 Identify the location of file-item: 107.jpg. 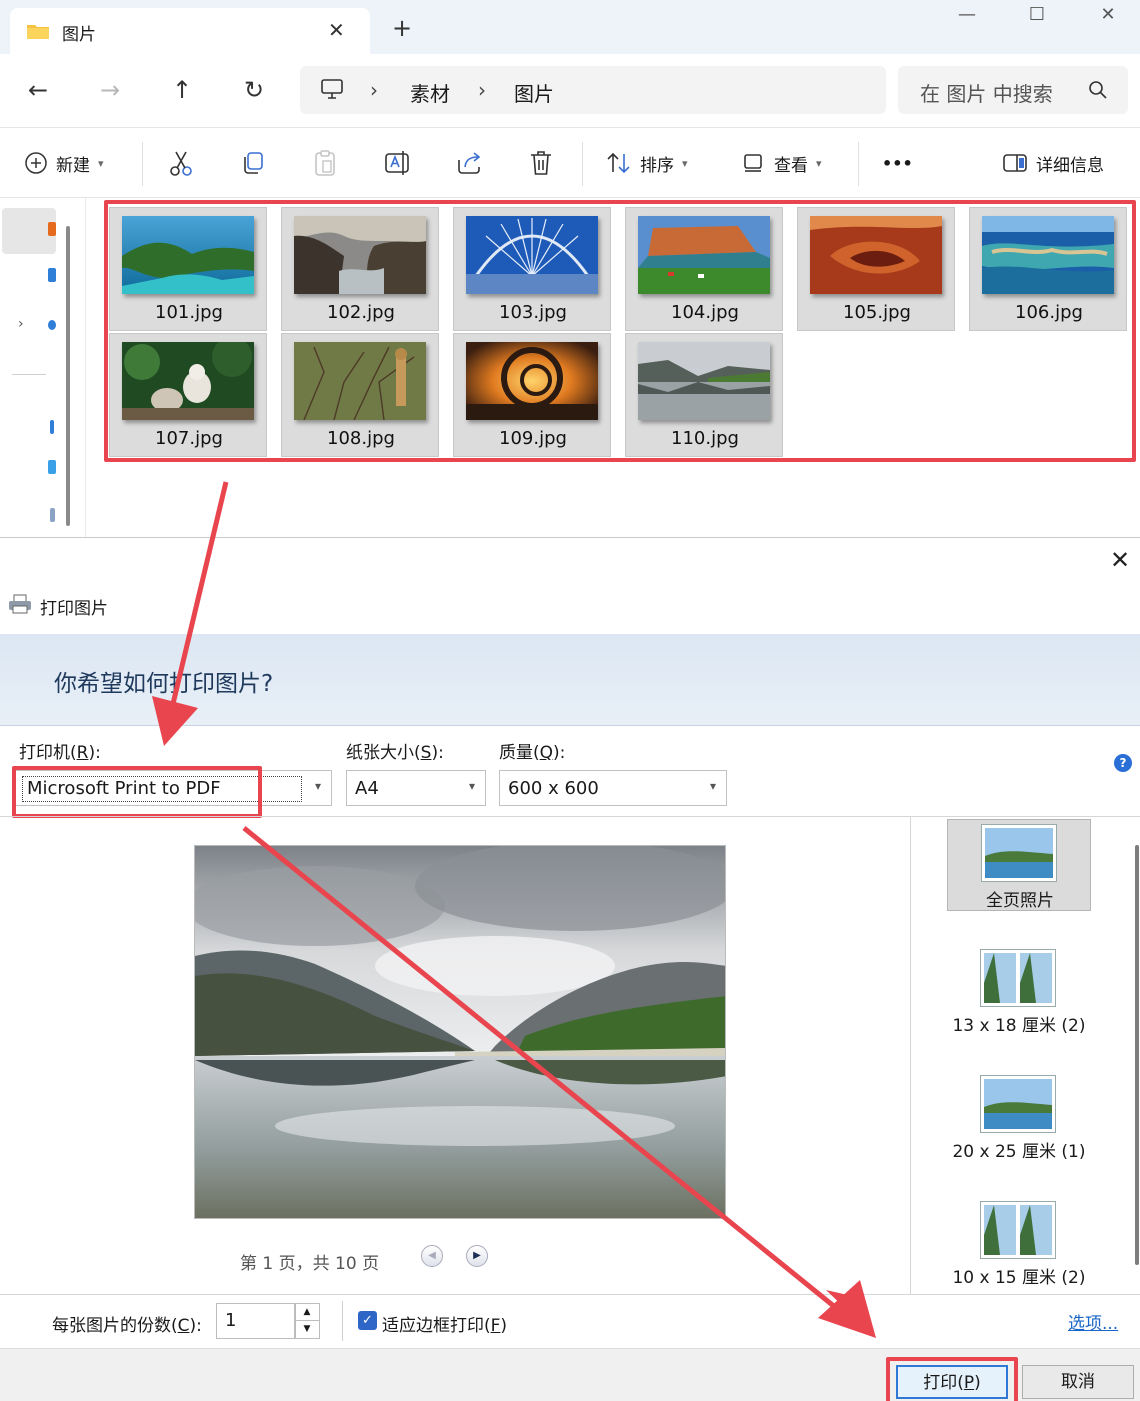
(188, 395).